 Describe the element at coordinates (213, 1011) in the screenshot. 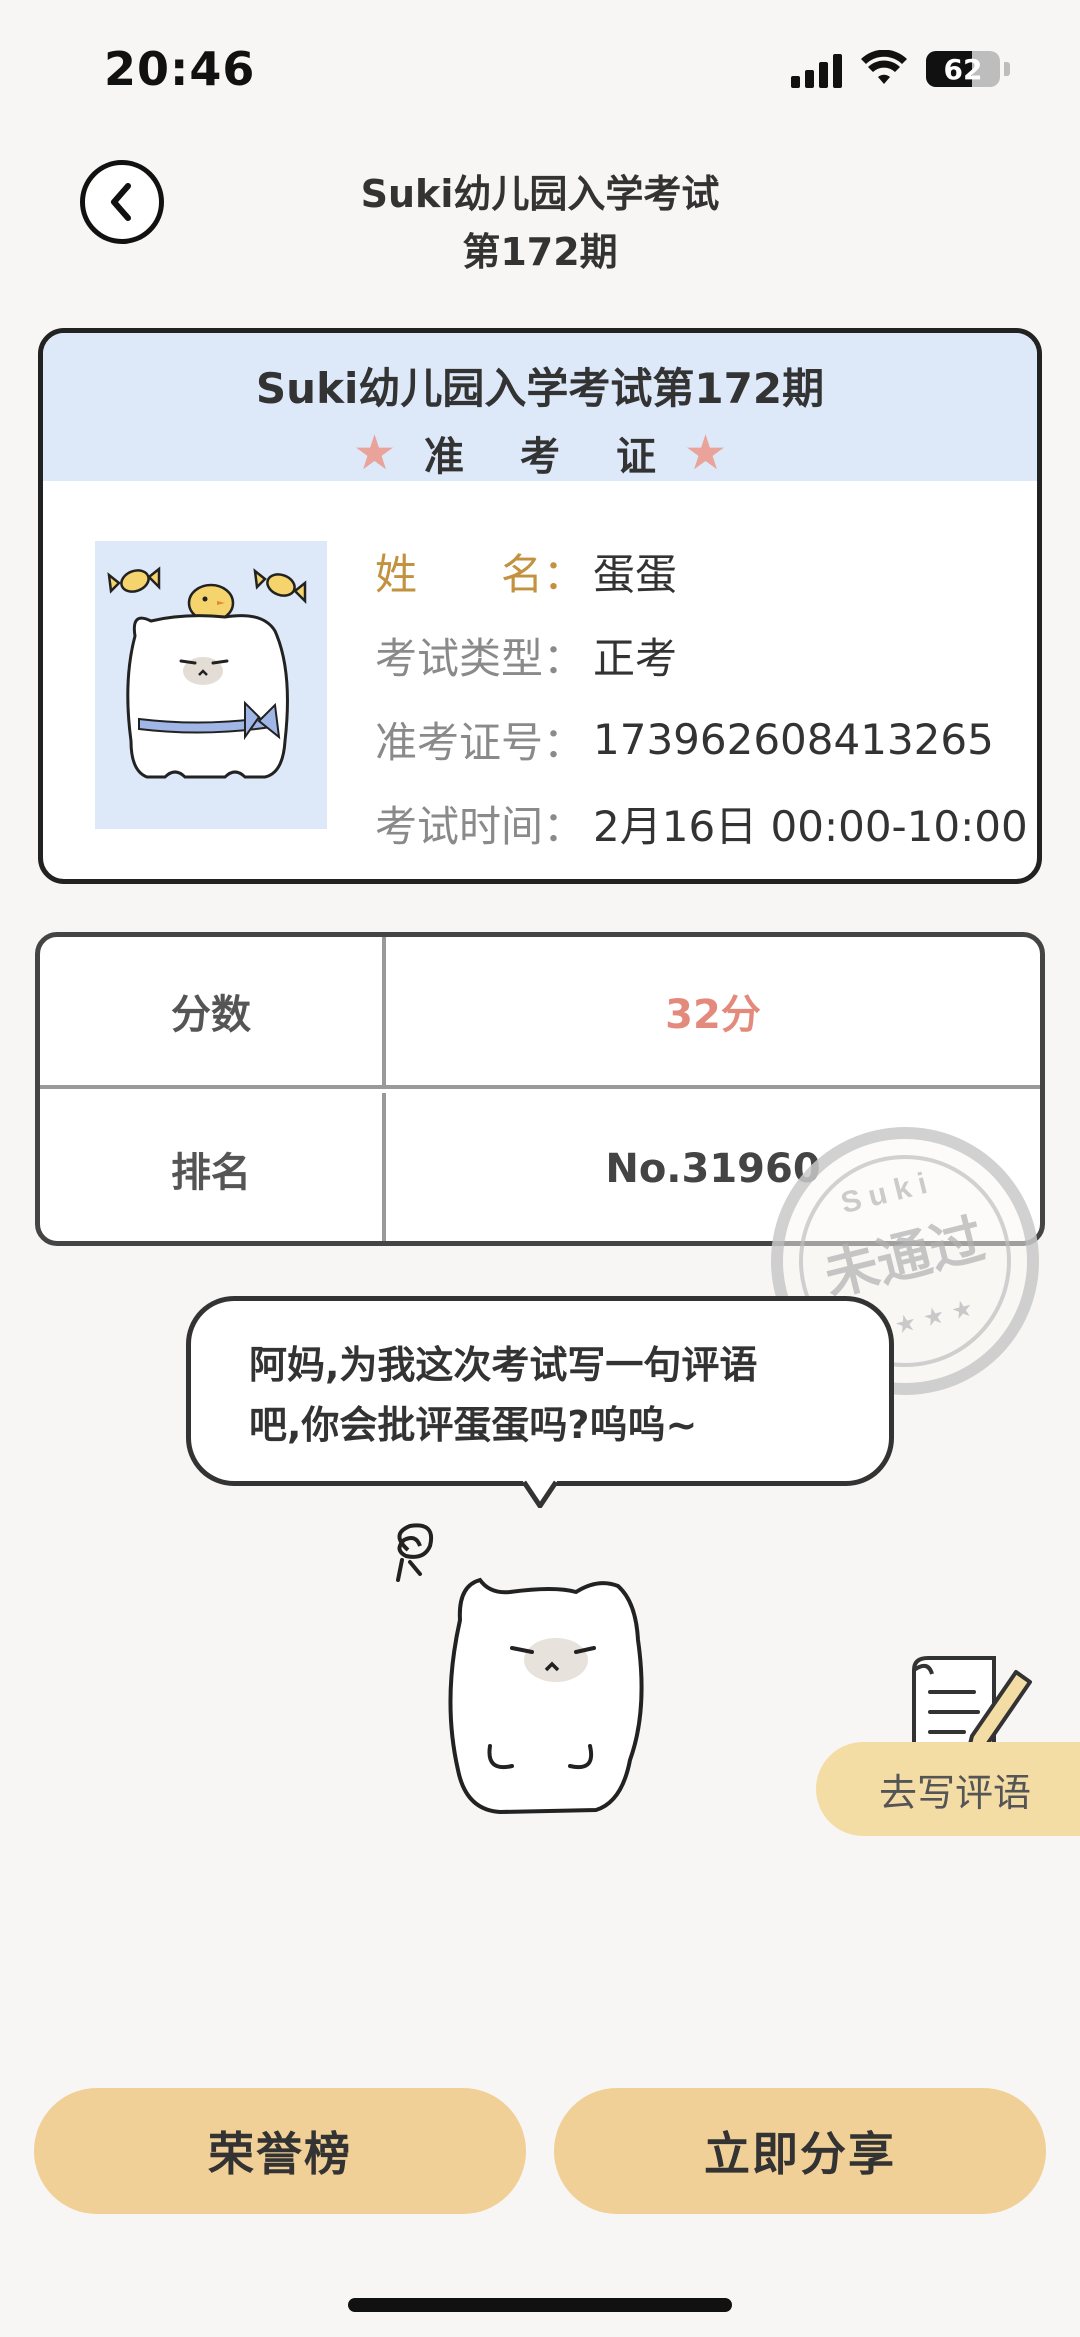

I see `score-label: 分数` at that location.